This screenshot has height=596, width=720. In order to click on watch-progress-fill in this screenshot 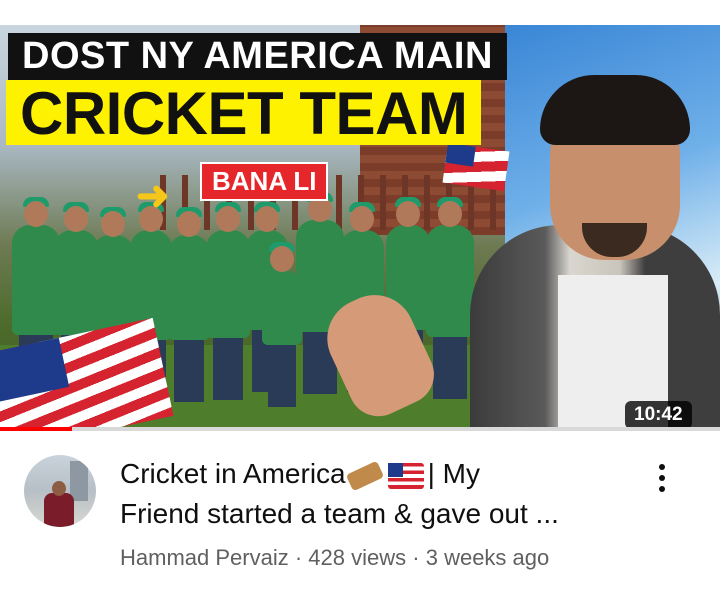, I will do `click(36, 429)`.